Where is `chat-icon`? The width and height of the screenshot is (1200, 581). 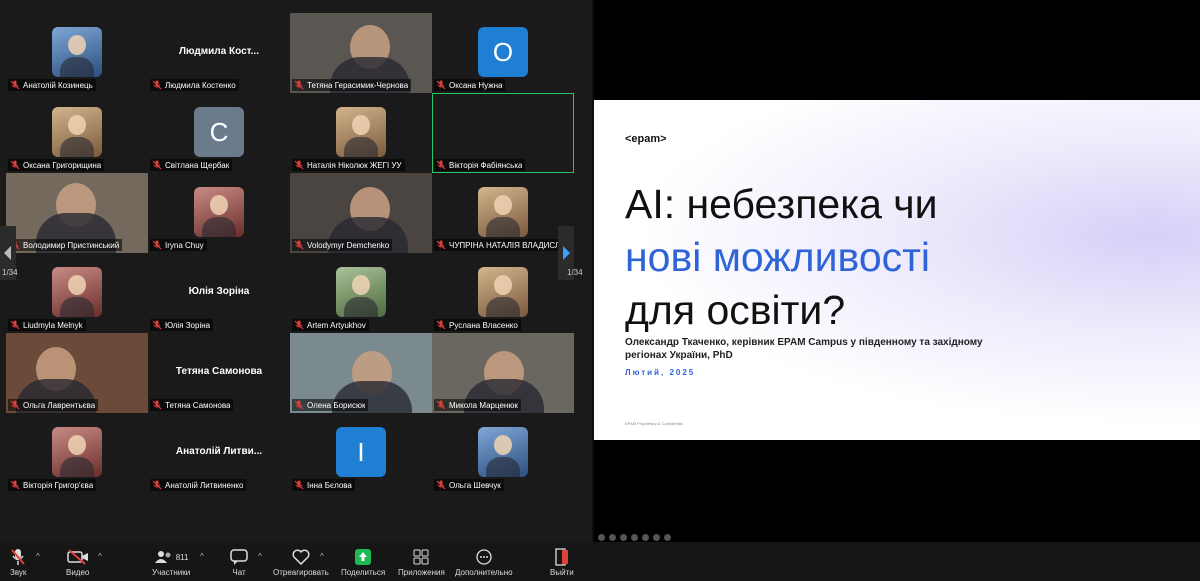 chat-icon is located at coordinates (239, 557).